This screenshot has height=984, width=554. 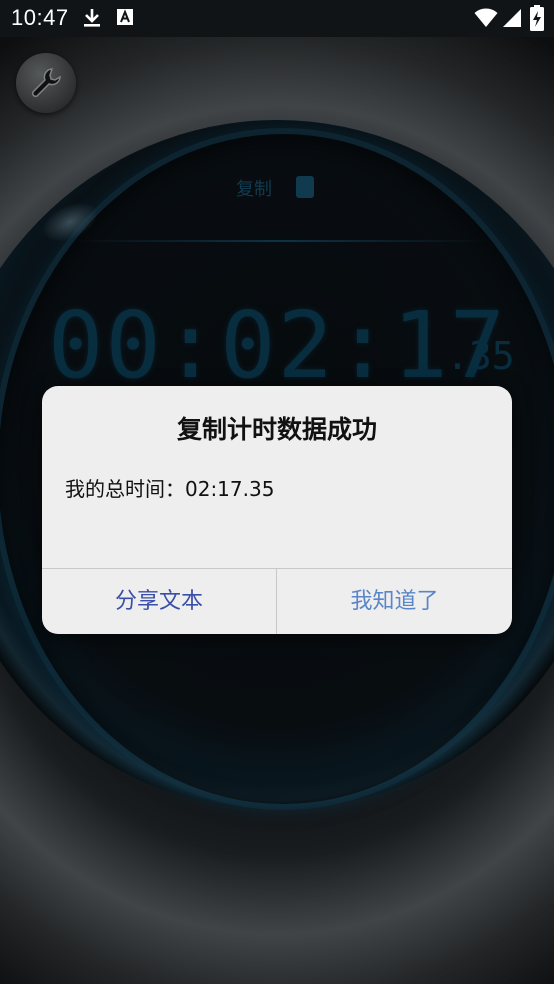 What do you see at coordinates (159, 601) in the screenshot?
I see `share-text-button: 分享文本` at bounding box center [159, 601].